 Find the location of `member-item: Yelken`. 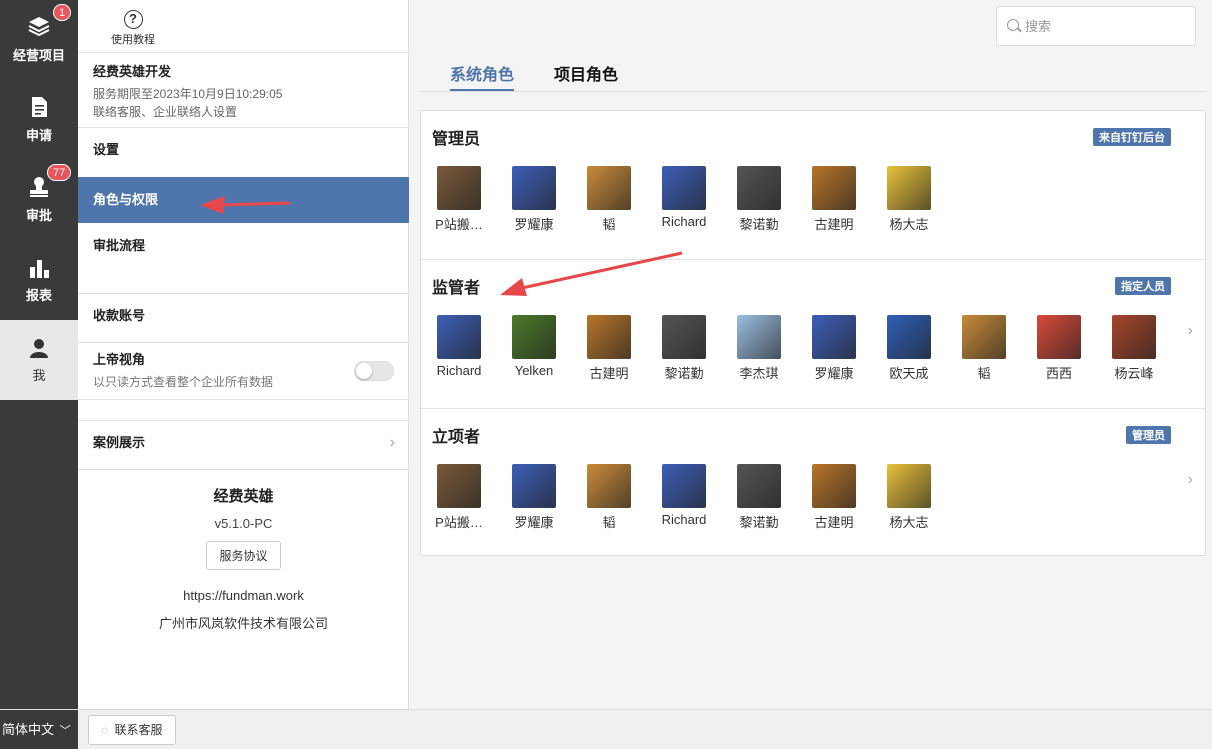

member-item: Yelken is located at coordinates (534, 346).